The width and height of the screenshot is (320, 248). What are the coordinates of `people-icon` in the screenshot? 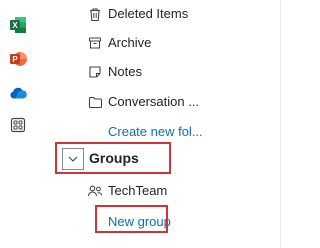 It's located at (95, 191).